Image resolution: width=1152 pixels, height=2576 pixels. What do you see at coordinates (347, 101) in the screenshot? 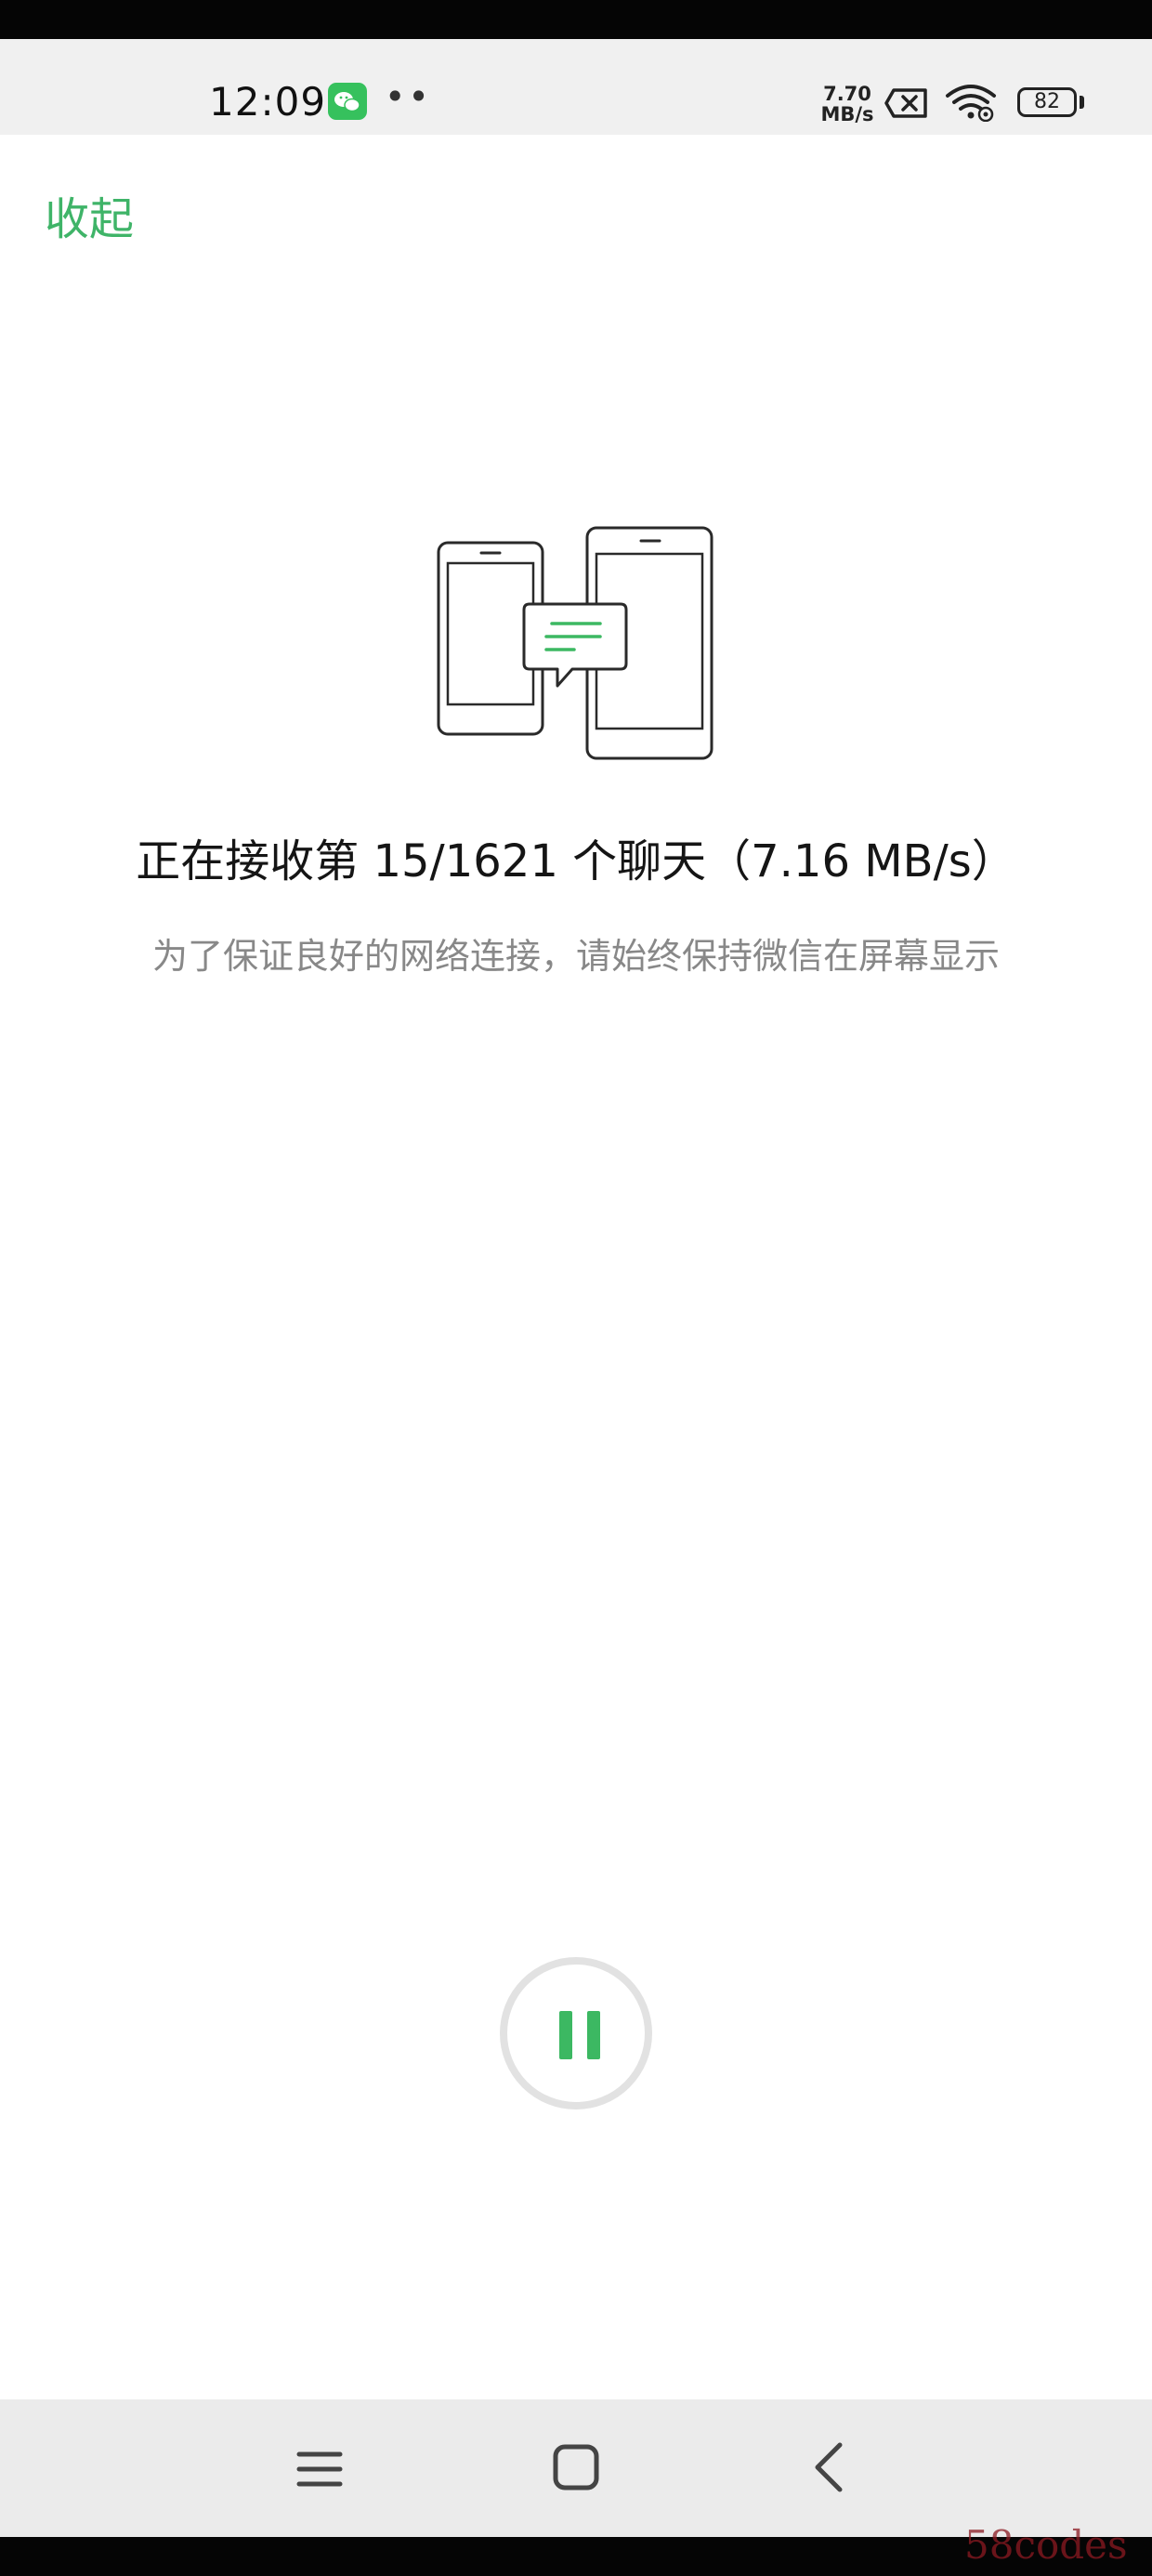
I see `wechat-icon` at bounding box center [347, 101].